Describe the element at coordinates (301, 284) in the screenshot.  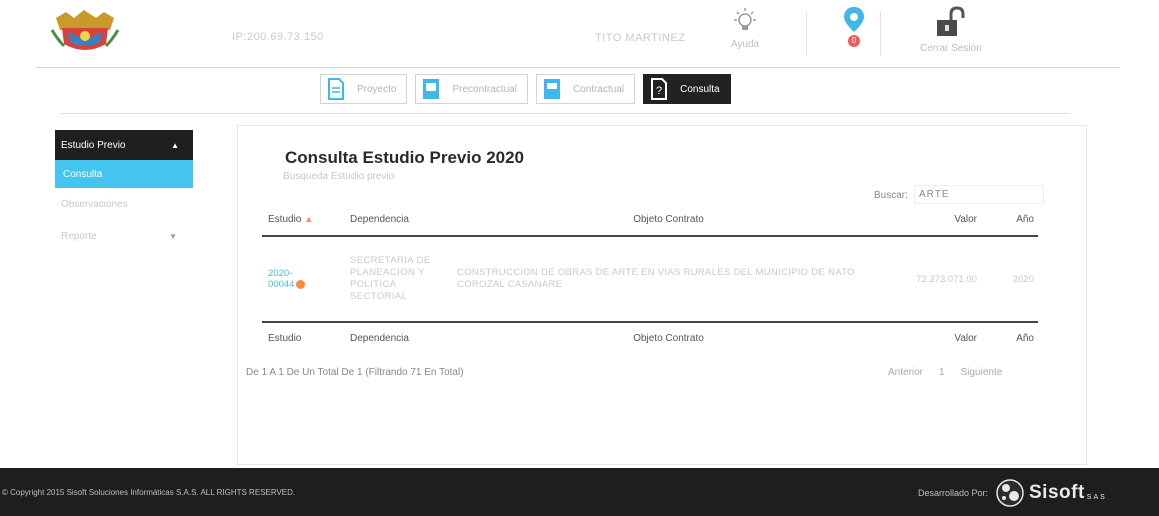
I see `tag-icon` at that location.